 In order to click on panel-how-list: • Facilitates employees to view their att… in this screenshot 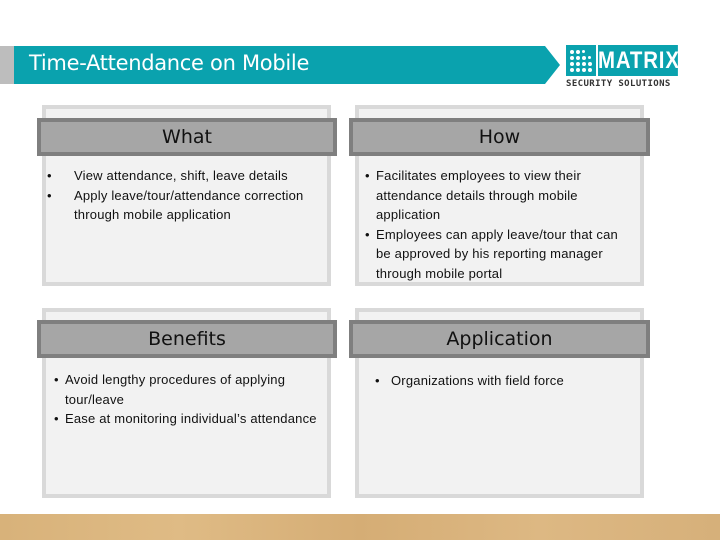, I will do `click(495, 224)`.